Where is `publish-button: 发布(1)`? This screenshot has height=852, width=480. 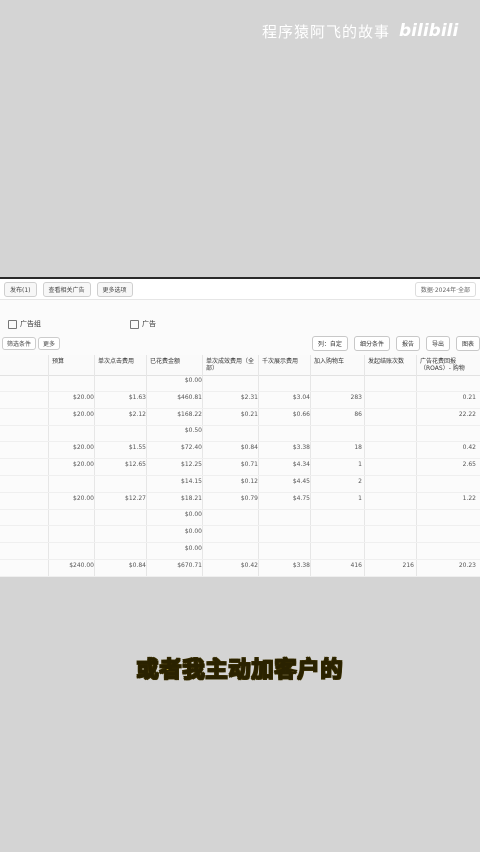
publish-button: 发布(1) is located at coordinates (20, 289).